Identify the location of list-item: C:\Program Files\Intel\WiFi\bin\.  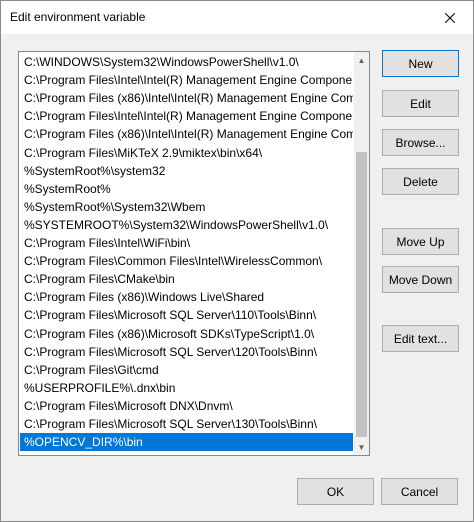
(186, 243).